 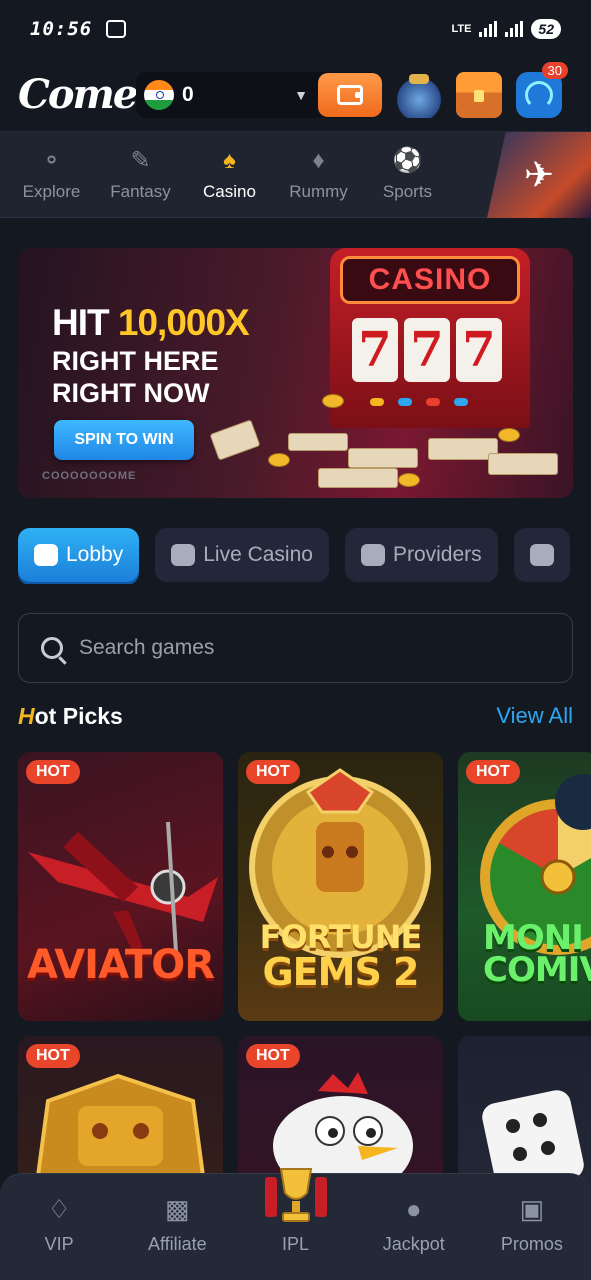 I want to click on banner-amount: 10,000X, so click(x=183, y=322).